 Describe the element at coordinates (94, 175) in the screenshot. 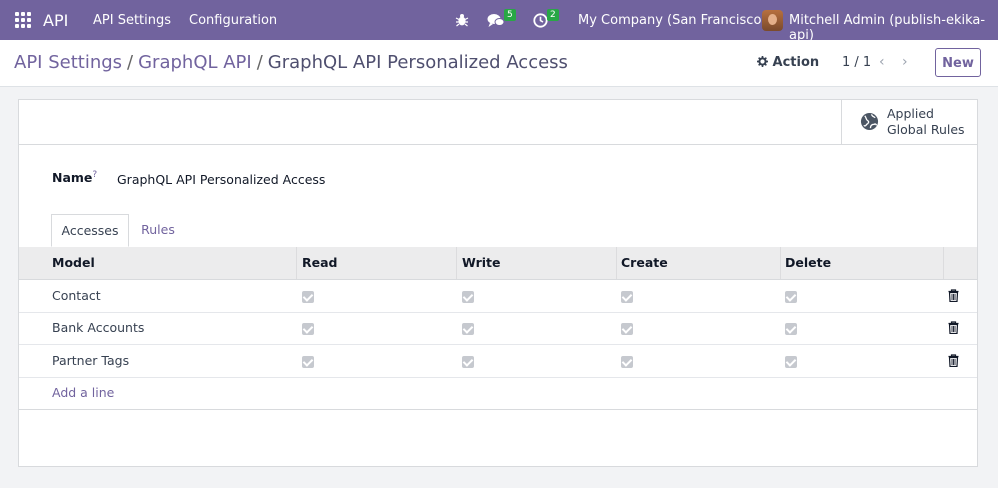

I see `help-tooltip-icon: ?` at that location.